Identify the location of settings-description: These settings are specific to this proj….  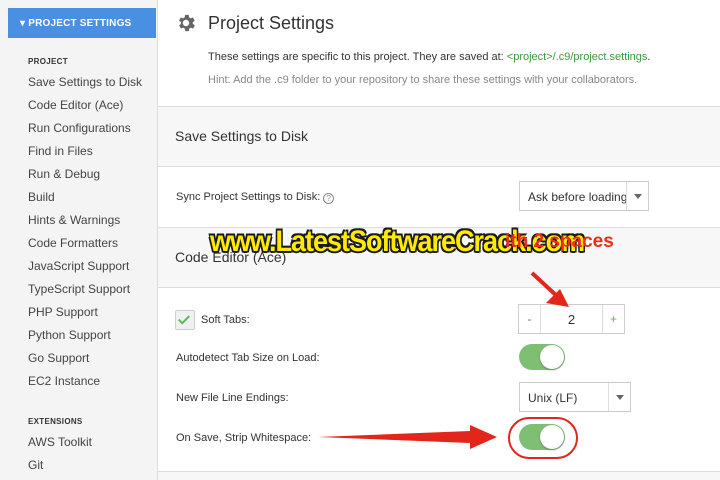
(429, 57).